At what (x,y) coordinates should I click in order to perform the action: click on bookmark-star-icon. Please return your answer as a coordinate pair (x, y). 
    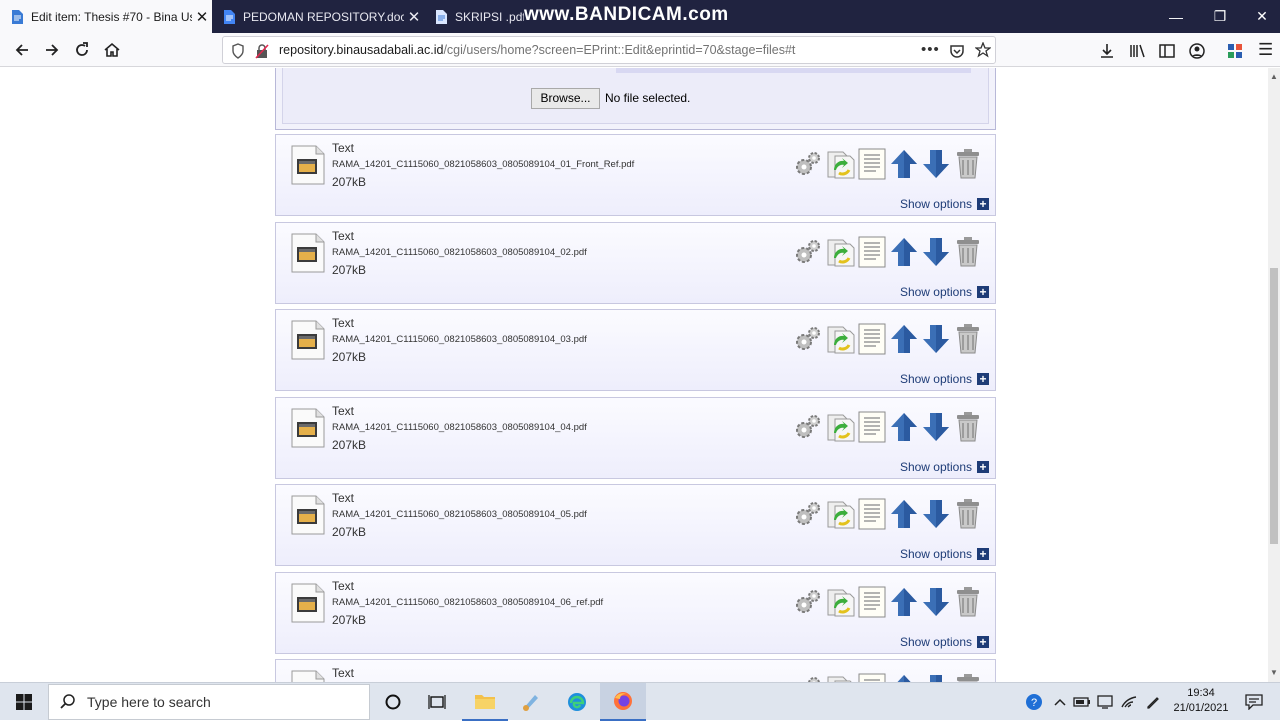
    Looking at the image, I should click on (983, 50).